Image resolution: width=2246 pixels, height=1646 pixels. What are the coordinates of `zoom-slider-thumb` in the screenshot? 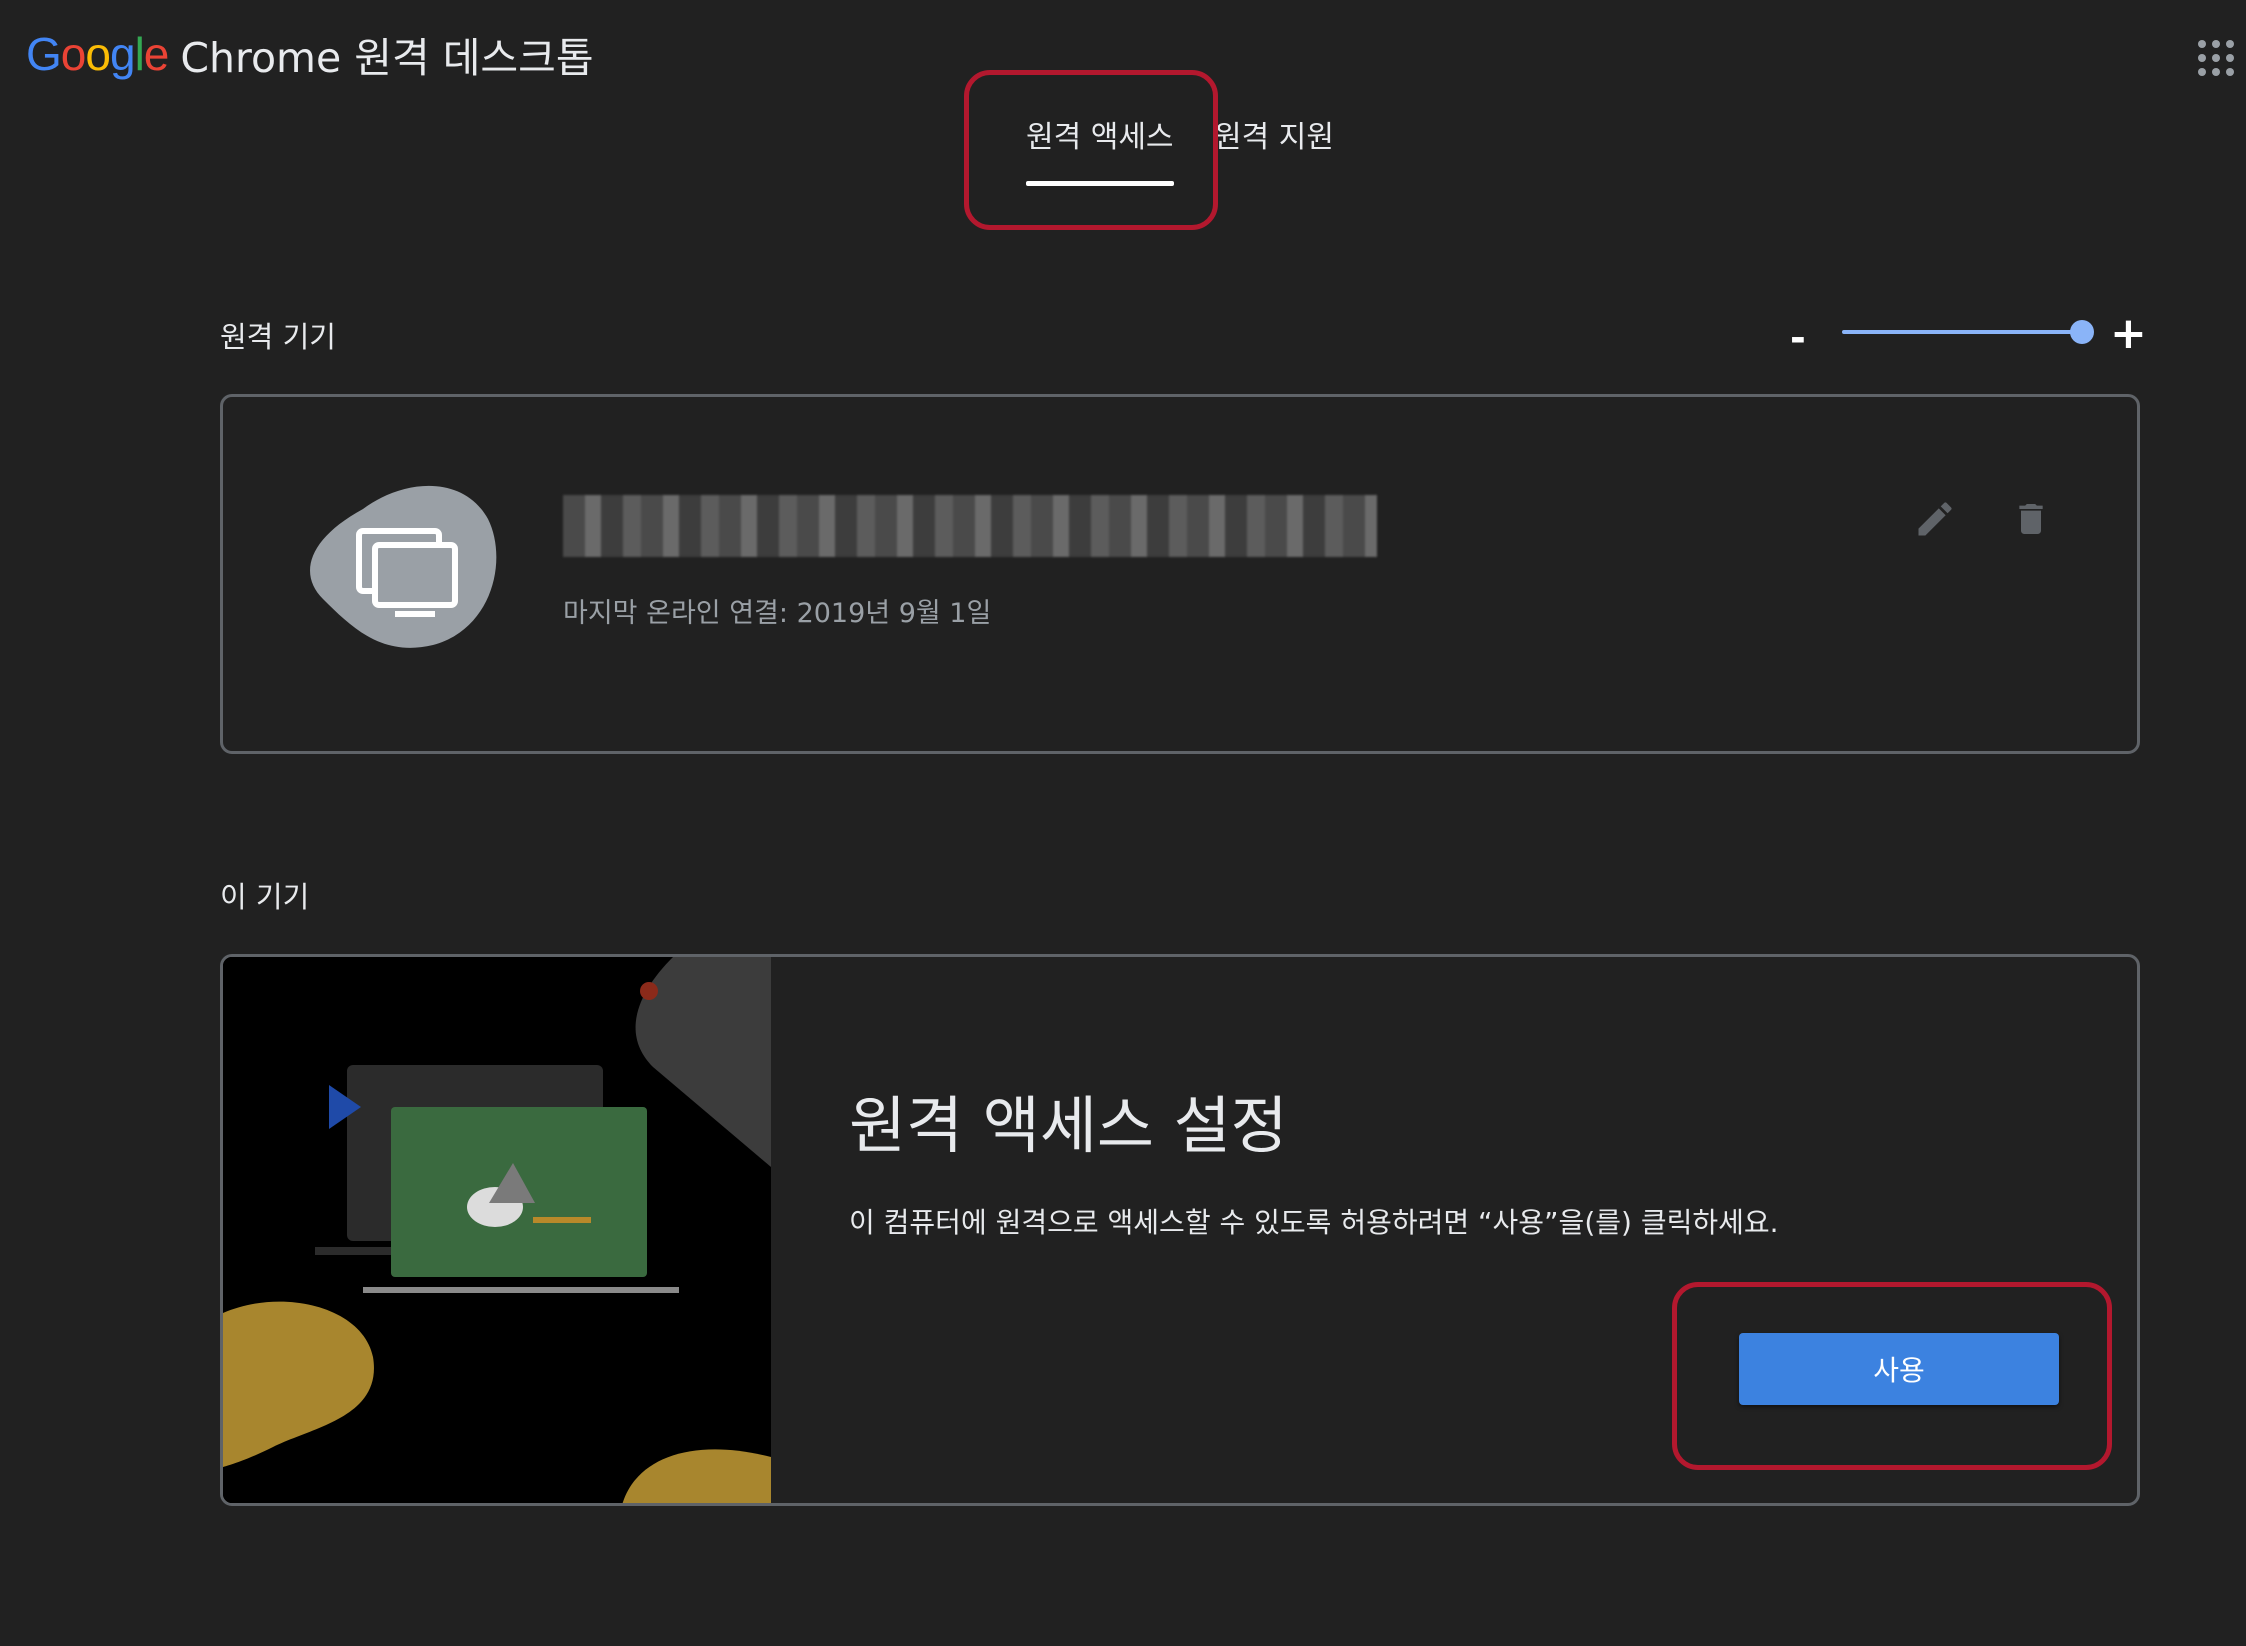 It's located at (2082, 332).